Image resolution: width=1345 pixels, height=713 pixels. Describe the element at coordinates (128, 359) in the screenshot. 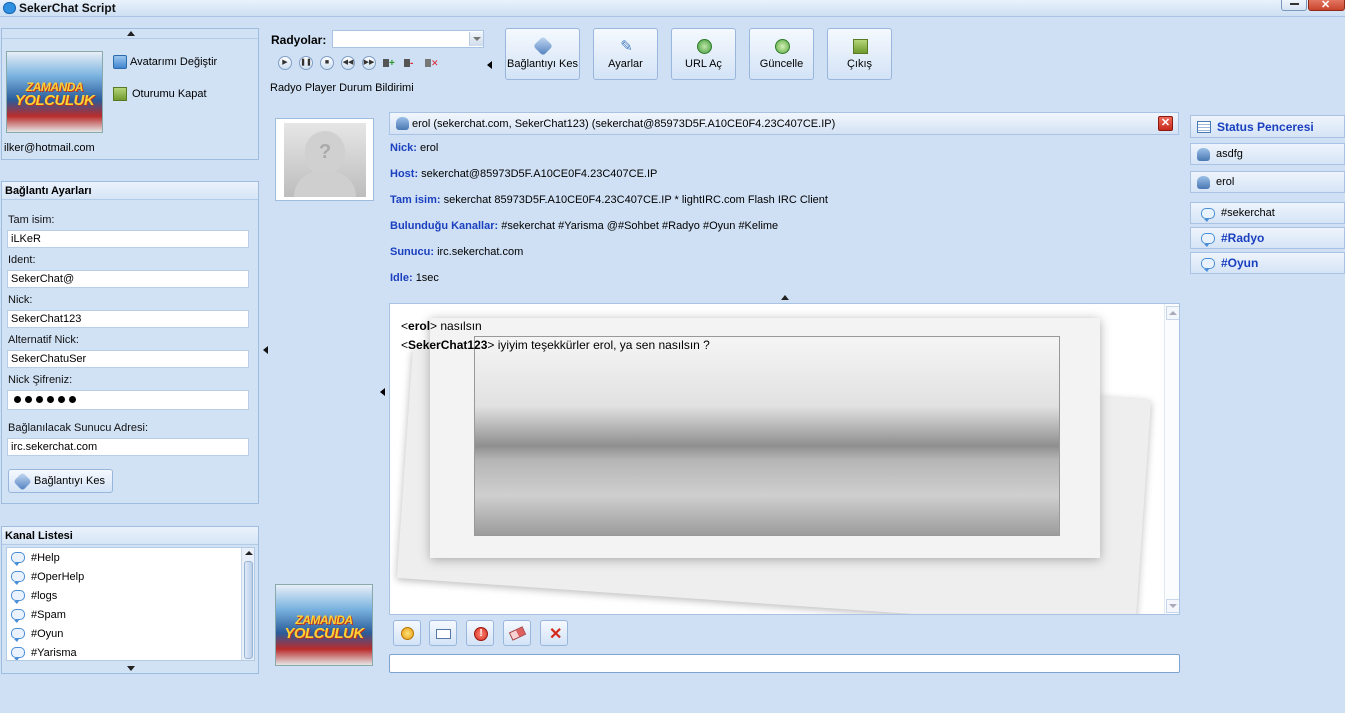

I see `altnick-input: SekerChatuSer` at that location.